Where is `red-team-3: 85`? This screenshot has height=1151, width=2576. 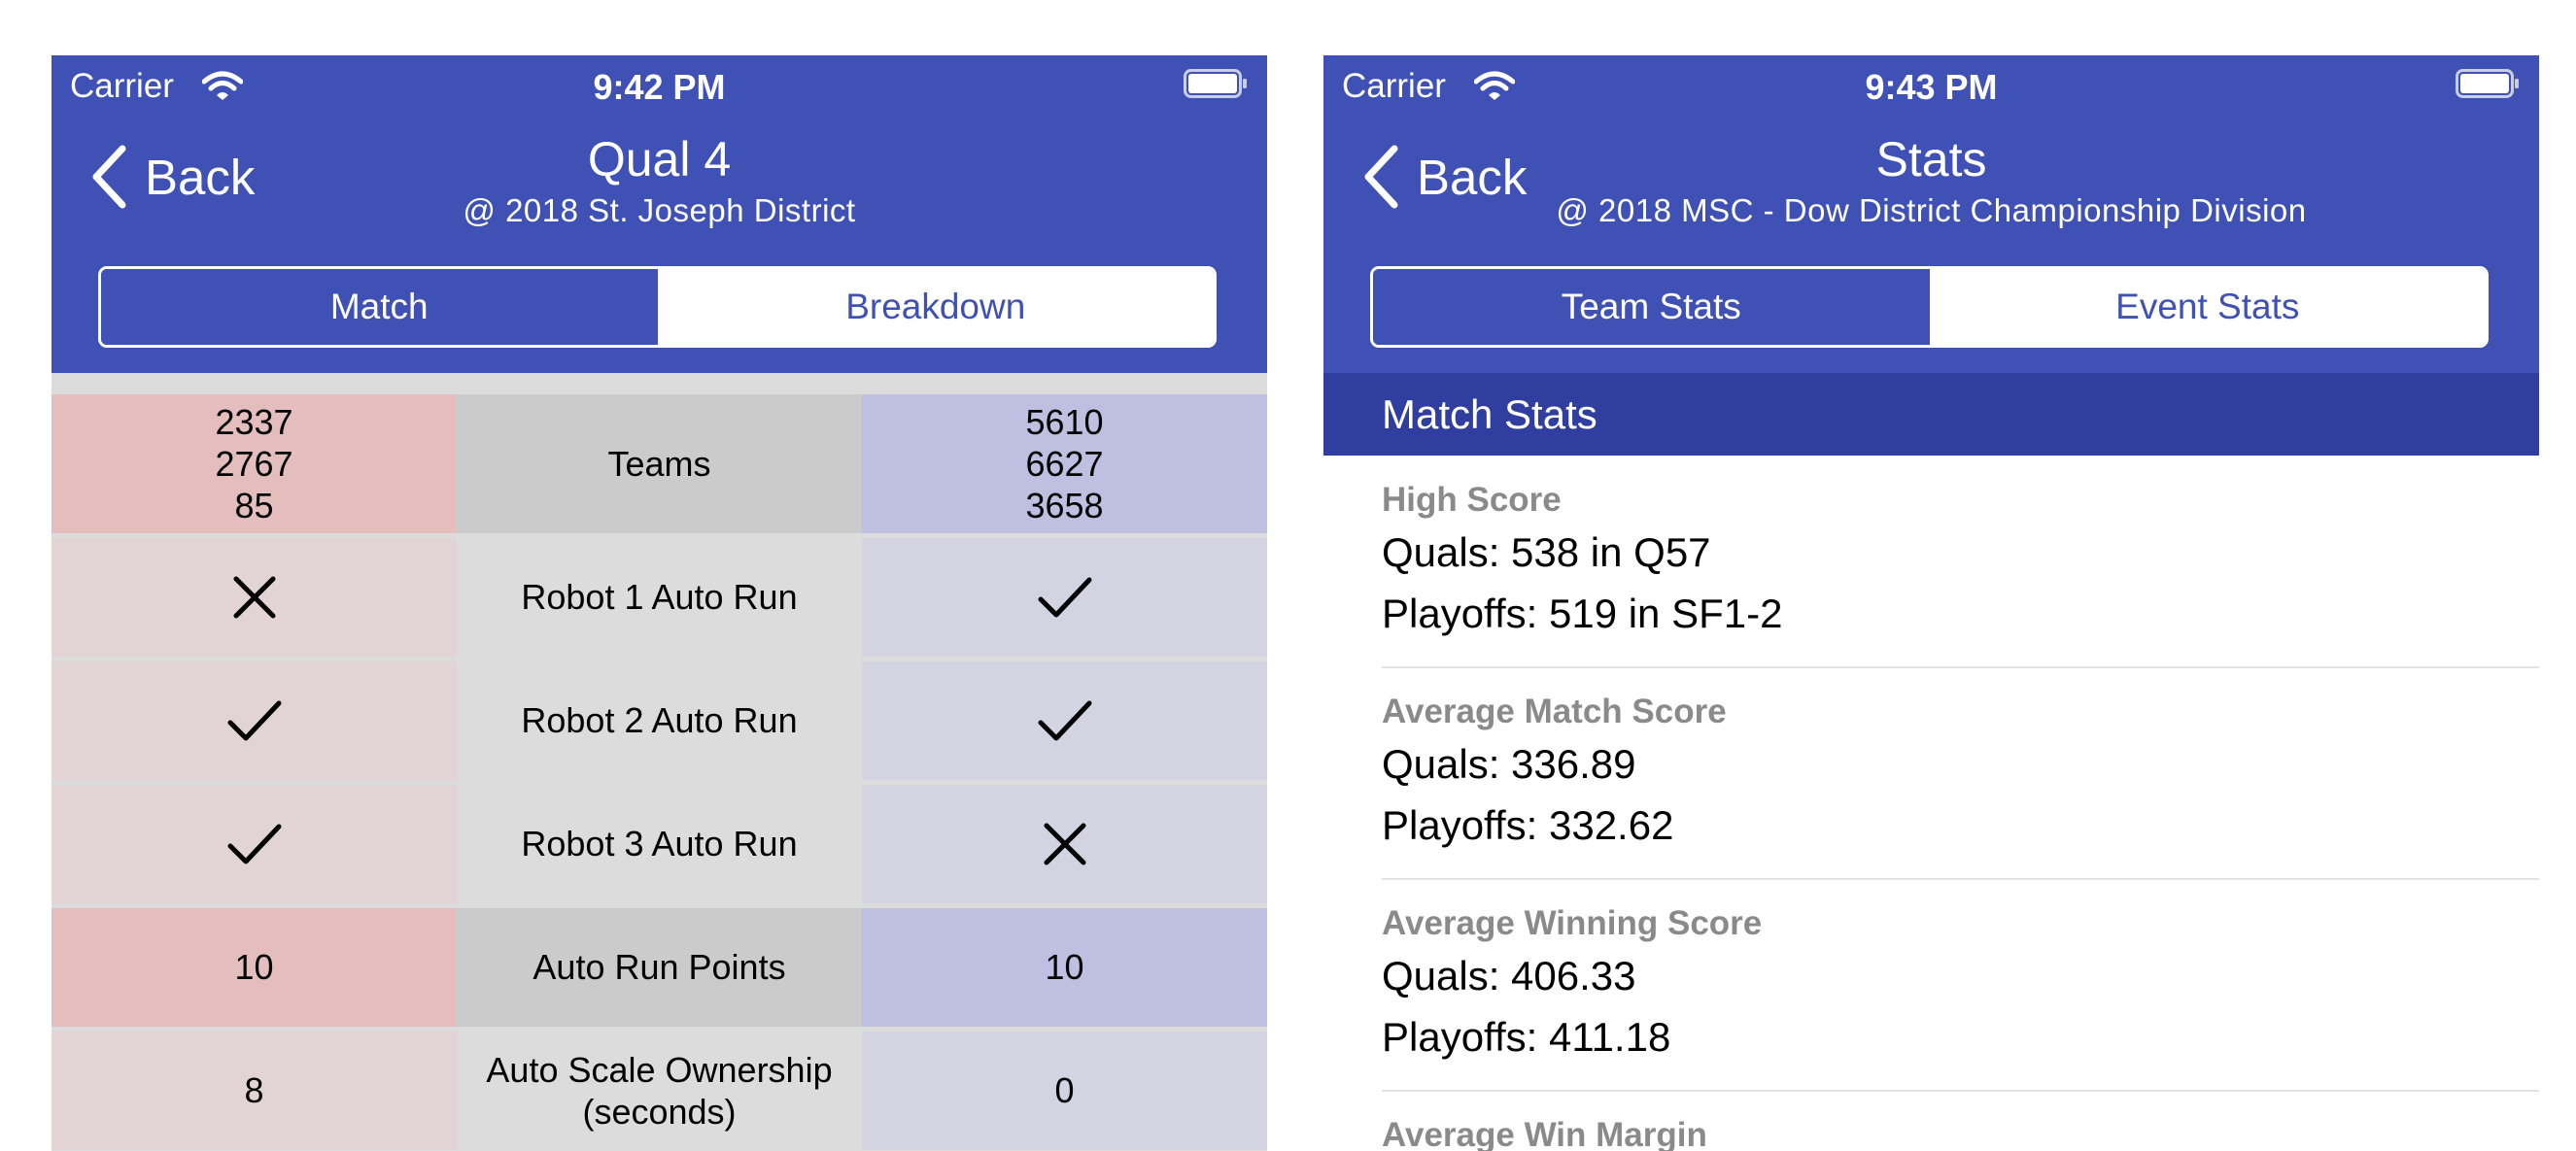 red-team-3: 85 is located at coordinates (253, 505).